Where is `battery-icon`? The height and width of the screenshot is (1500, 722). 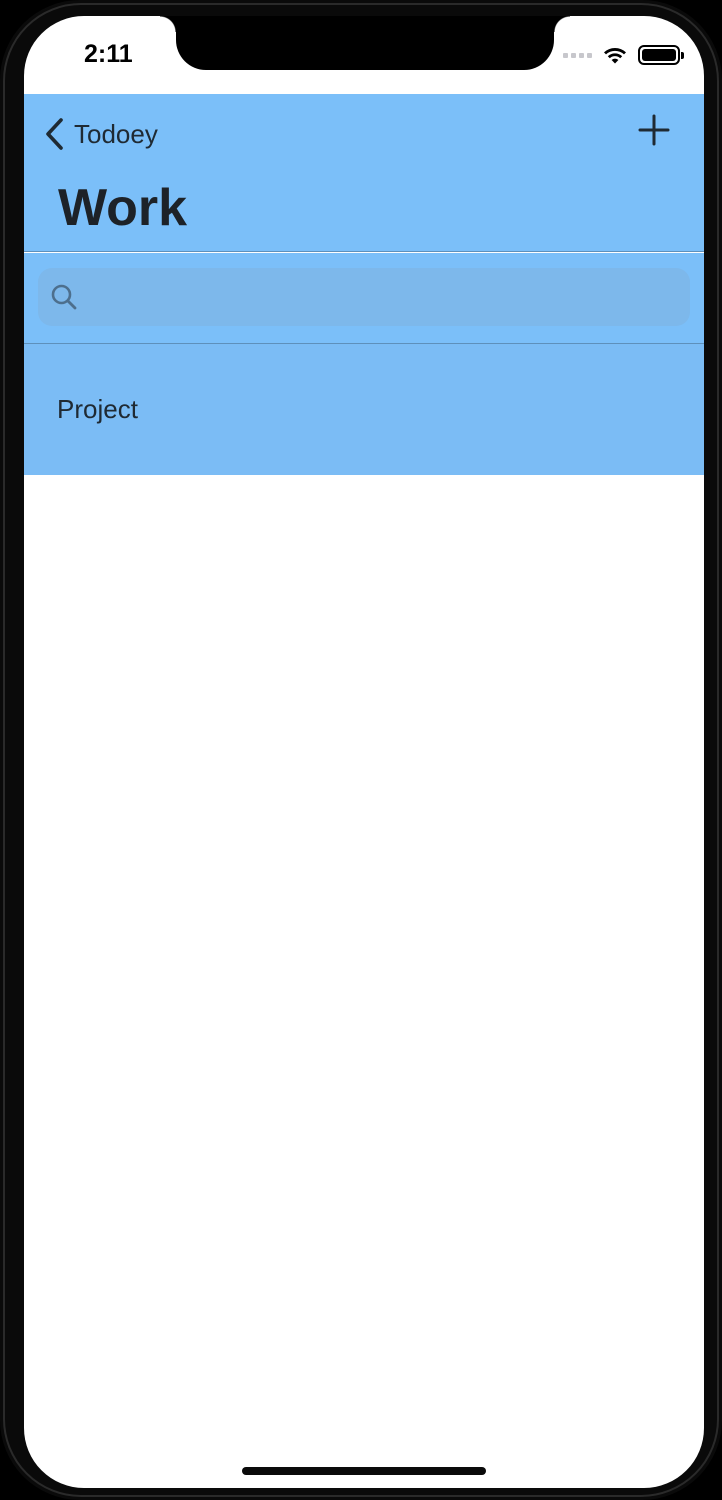
battery-icon is located at coordinates (661, 55).